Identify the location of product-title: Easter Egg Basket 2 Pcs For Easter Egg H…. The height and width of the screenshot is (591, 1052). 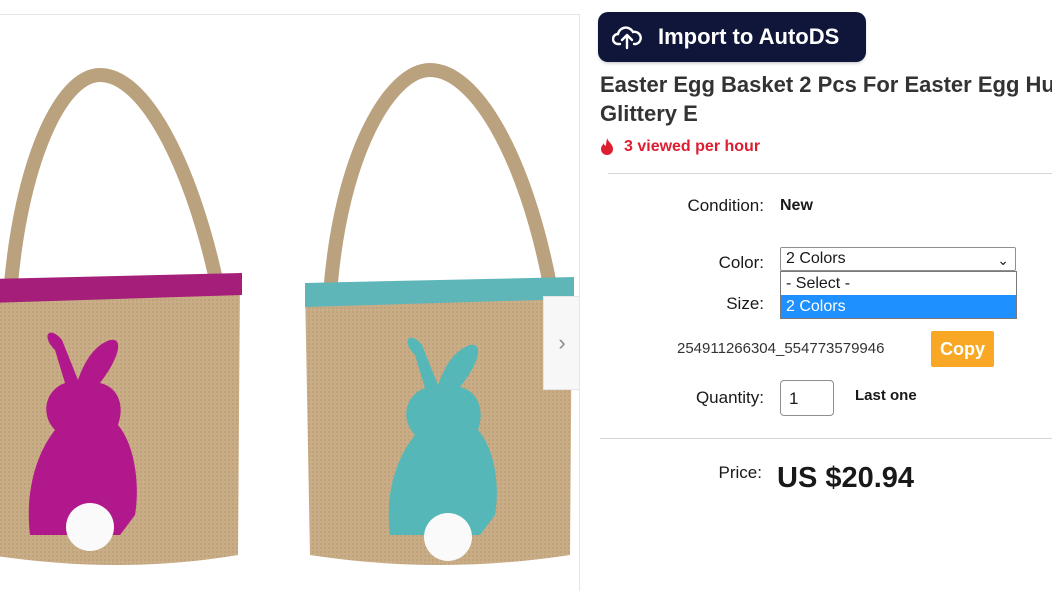
(826, 99).